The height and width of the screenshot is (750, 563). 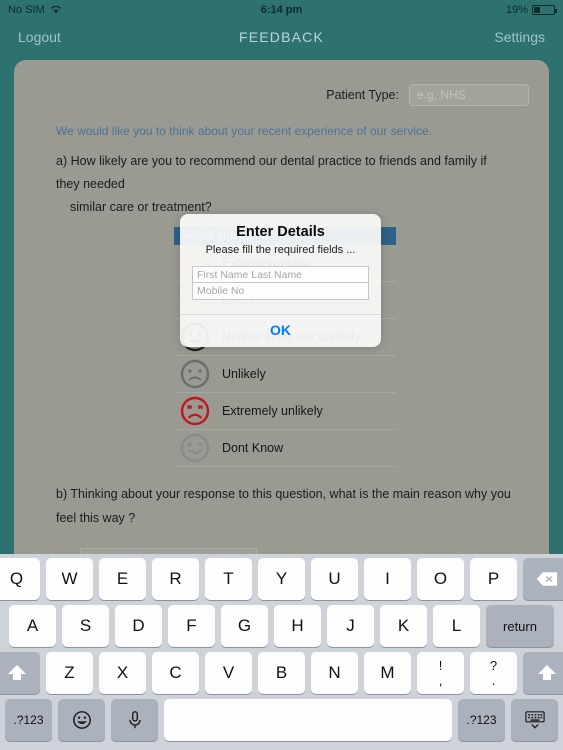 I want to click on ok-button: OK, so click(x=280, y=331).